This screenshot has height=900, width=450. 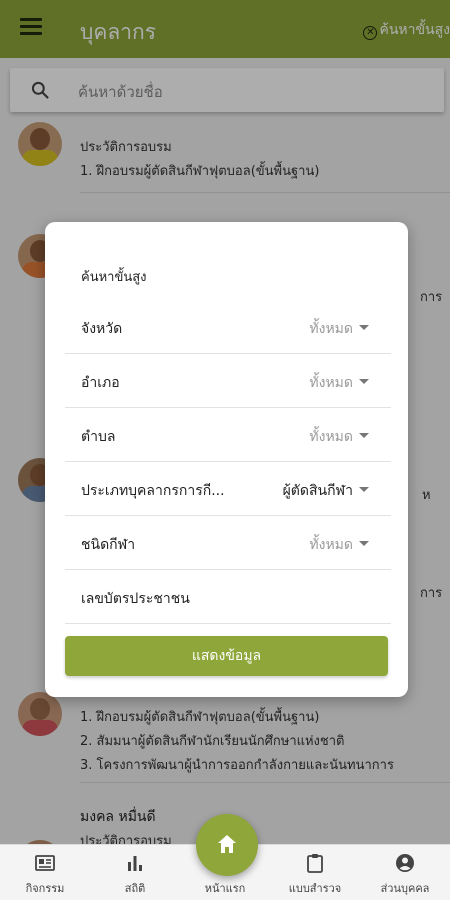 I want to click on filter-label: ตำบล, so click(x=98, y=437).